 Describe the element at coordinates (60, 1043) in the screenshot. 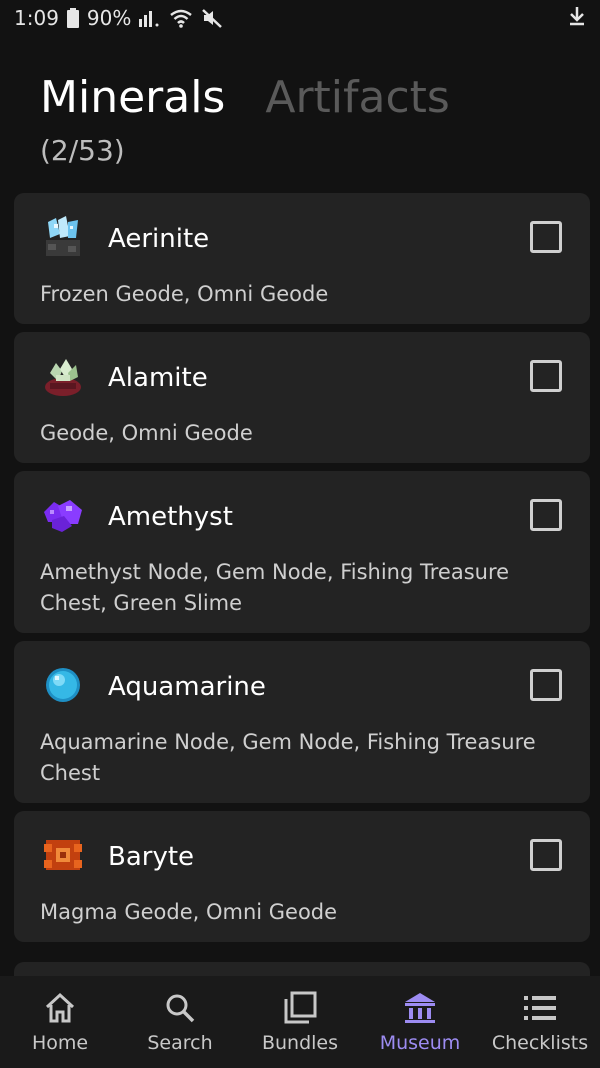

I see `nav-label: Home` at that location.